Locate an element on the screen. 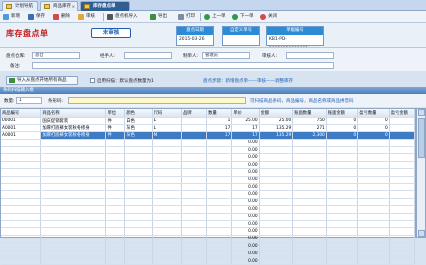  new-button: 新增 is located at coordinates (11, 17).